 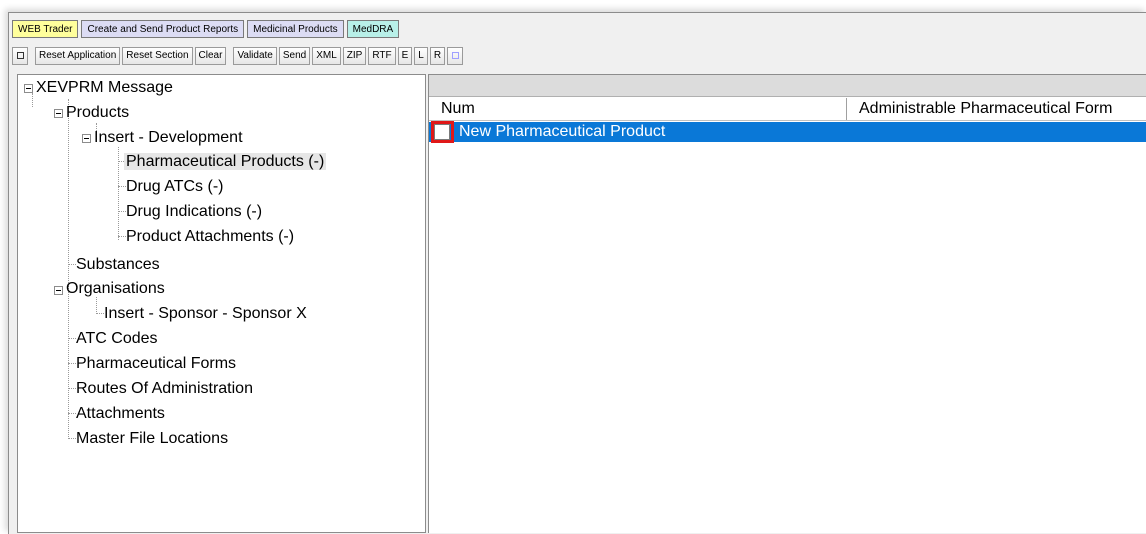 I want to click on tab-meddra: MedDRA, so click(x=373, y=29).